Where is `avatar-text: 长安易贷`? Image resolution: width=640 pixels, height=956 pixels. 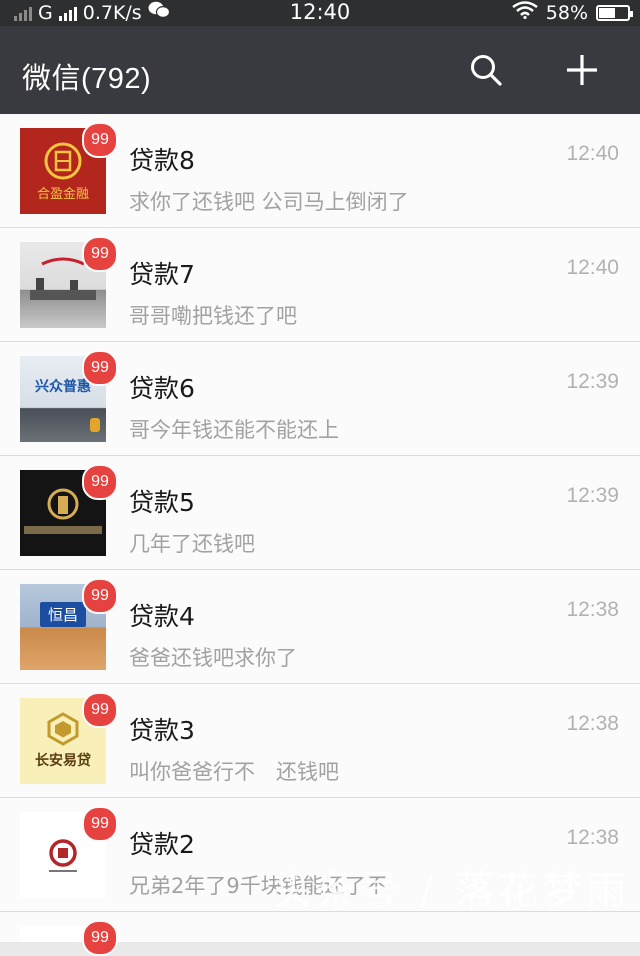
avatar-text: 长安易贷 is located at coordinates (63, 761).